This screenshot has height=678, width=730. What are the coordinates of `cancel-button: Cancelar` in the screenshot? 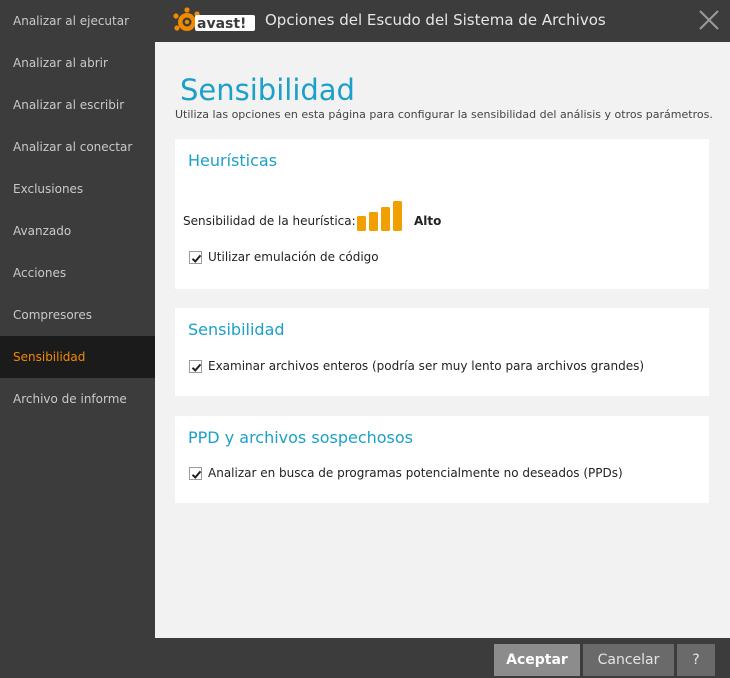 It's located at (628, 660).